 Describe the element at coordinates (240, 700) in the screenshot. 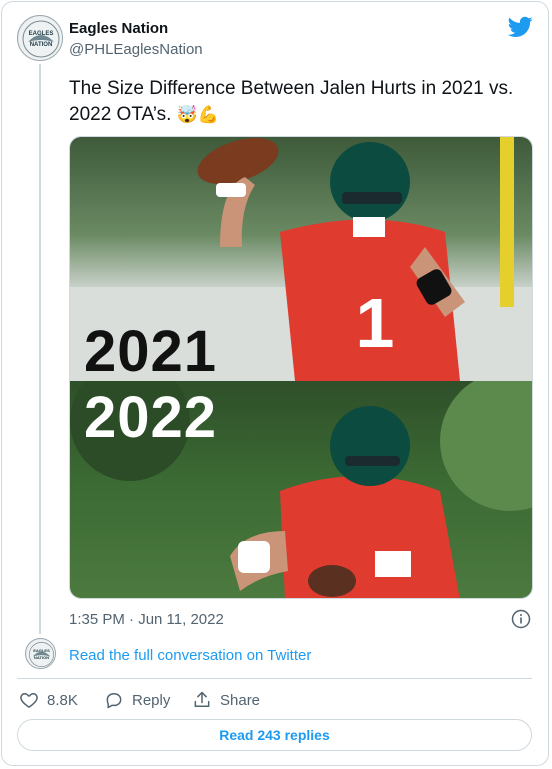

I see `share-label: Share` at that location.